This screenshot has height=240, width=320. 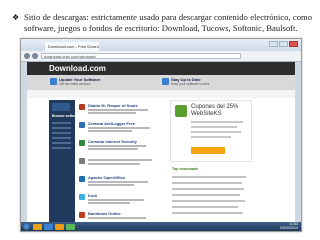 I want to click on back-icon, so click(x=27, y=56).